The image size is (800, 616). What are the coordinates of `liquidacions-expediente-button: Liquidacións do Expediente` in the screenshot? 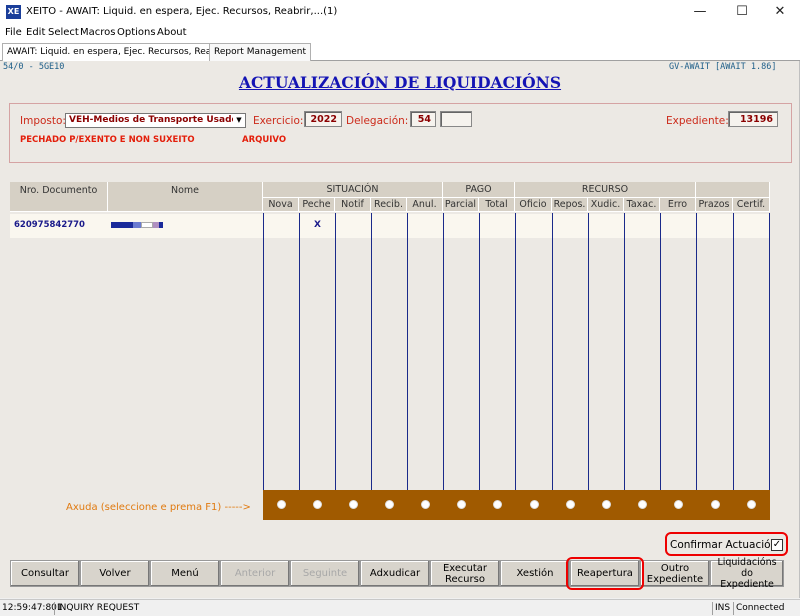 It's located at (747, 573).